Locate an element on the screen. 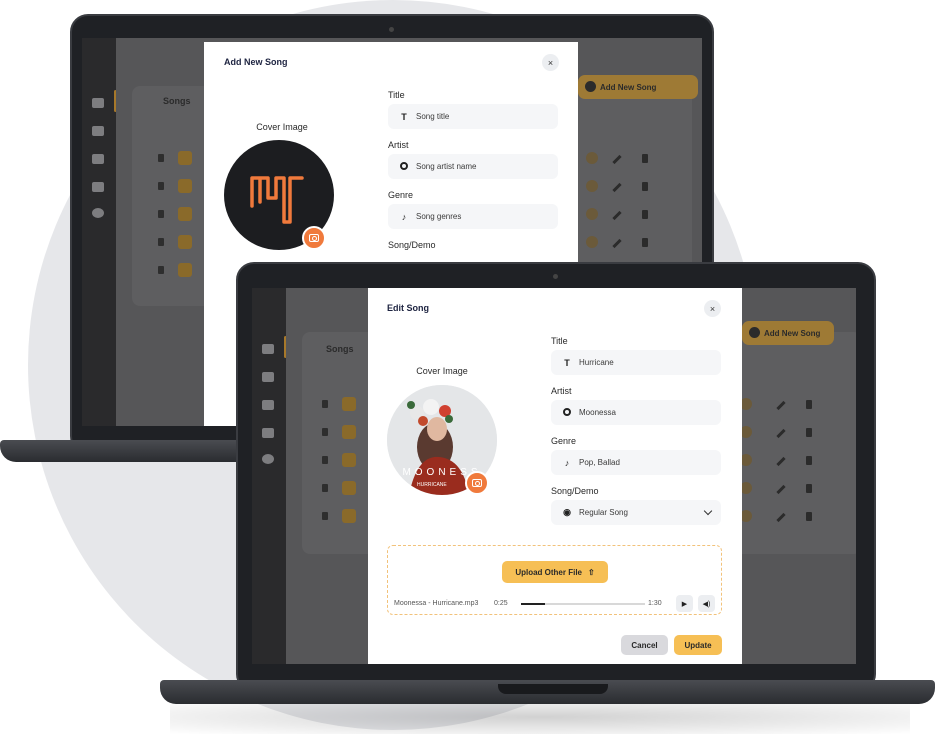  play-icon: ▶ is located at coordinates (684, 604).